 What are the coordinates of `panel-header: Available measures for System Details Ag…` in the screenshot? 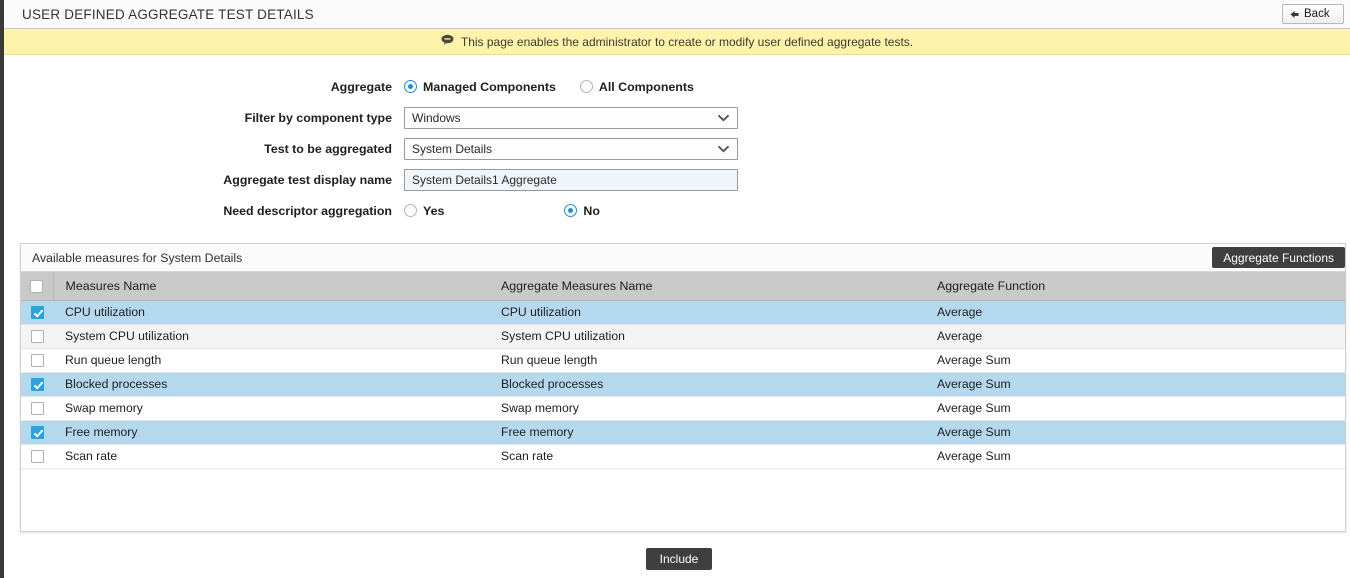 It's located at (683, 258).